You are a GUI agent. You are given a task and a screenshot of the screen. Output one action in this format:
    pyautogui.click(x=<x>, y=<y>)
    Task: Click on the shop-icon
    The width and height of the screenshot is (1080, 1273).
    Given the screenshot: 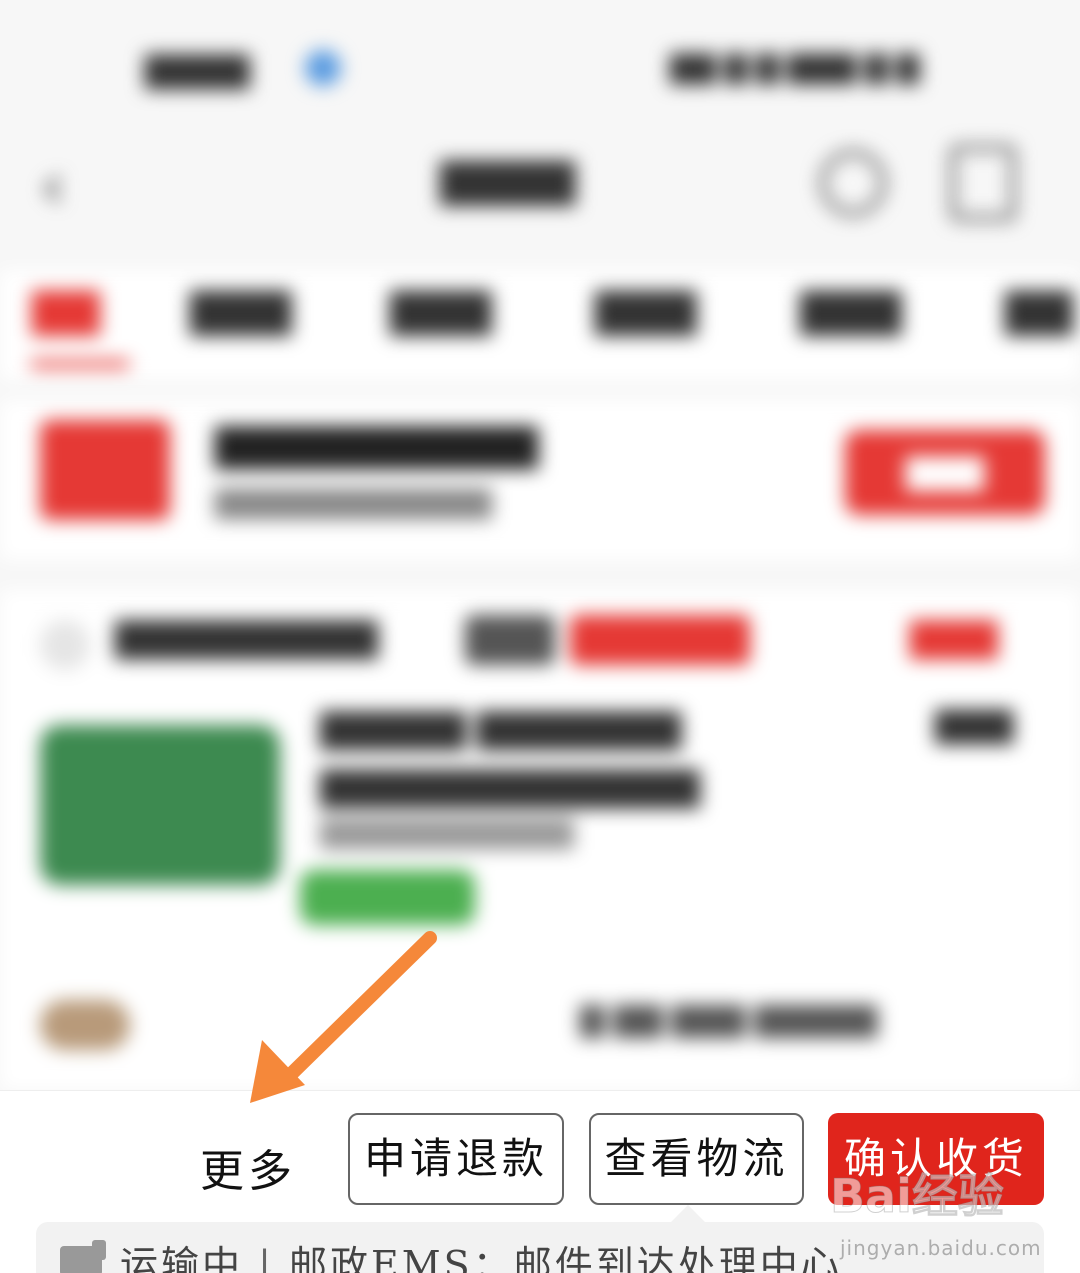 What is the action you would take?
    pyautogui.click(x=65, y=645)
    